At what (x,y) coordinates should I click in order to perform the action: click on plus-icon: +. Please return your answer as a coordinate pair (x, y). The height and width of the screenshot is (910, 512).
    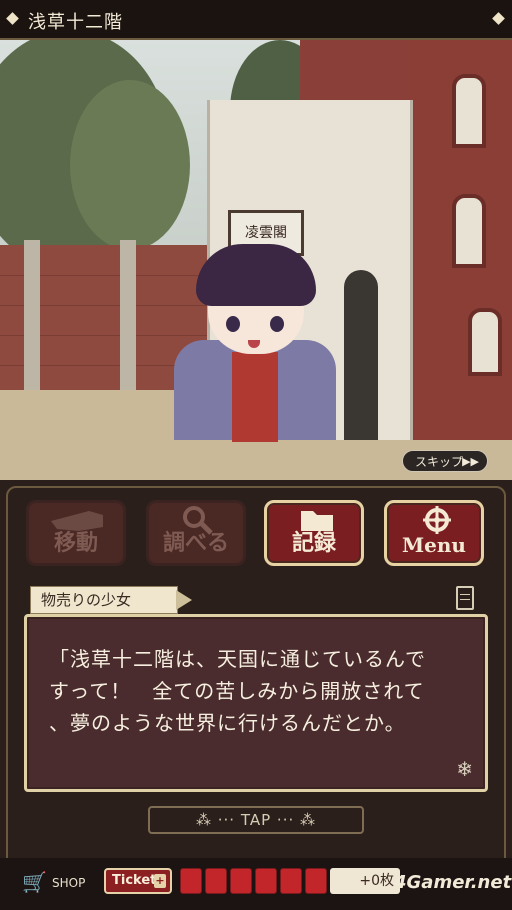
    Looking at the image, I should click on (160, 881).